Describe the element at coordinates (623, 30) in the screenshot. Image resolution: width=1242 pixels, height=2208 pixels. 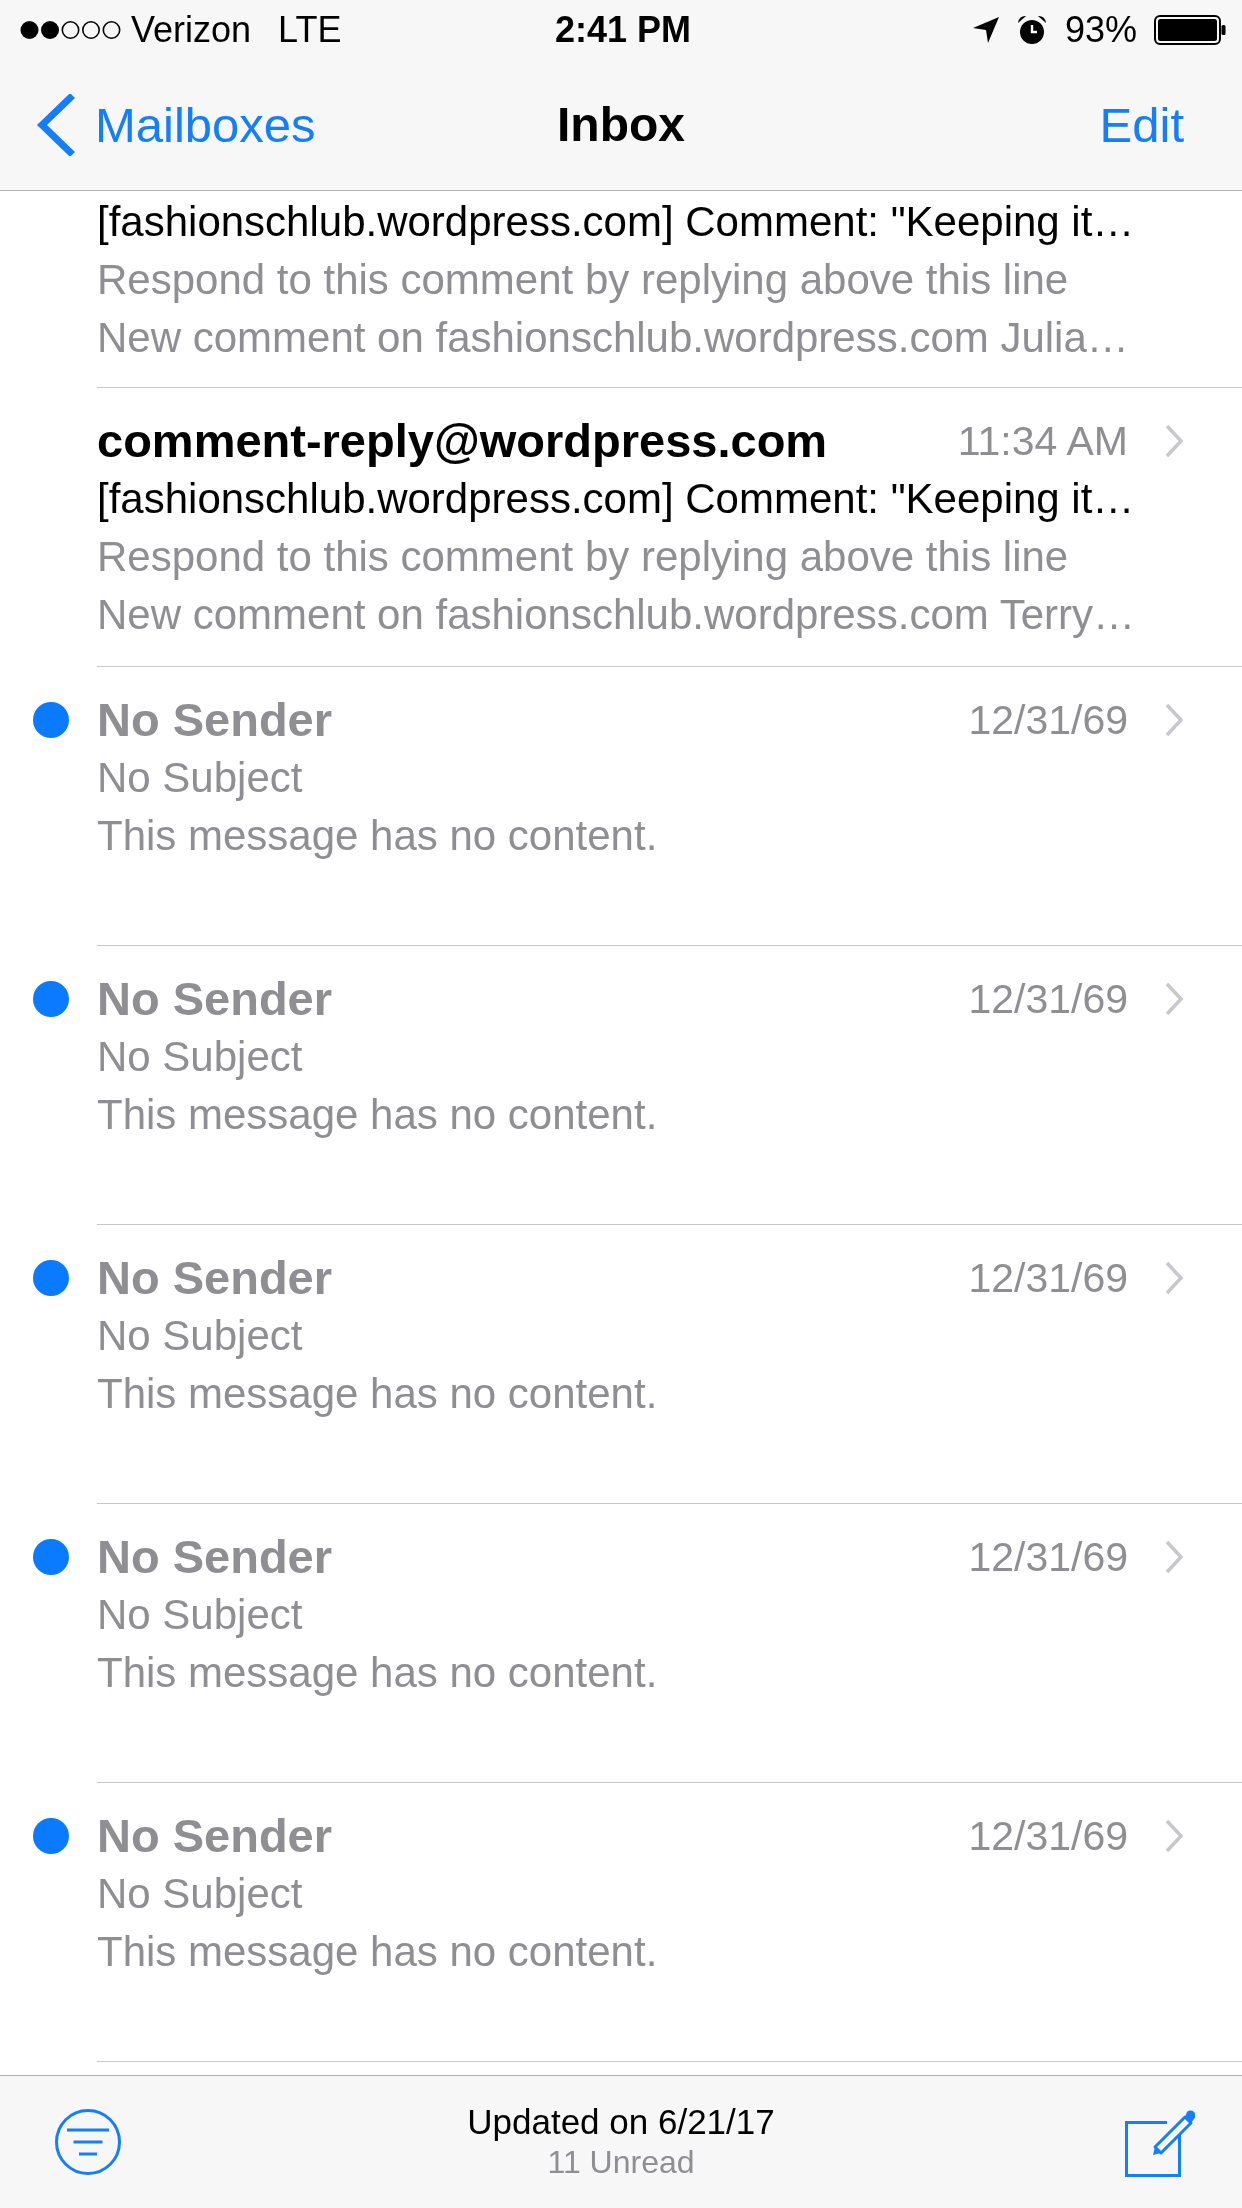
I see `status-time: 2:41 PM` at that location.